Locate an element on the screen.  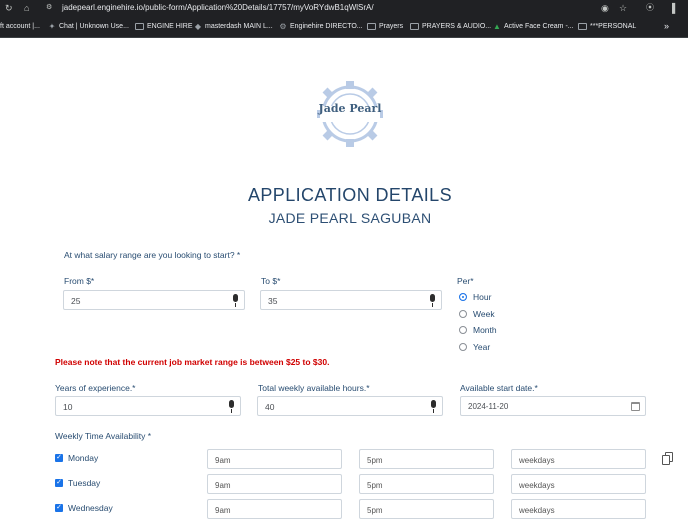
bookmark-folder: ENGINE HIRE is located at coordinates (164, 26).